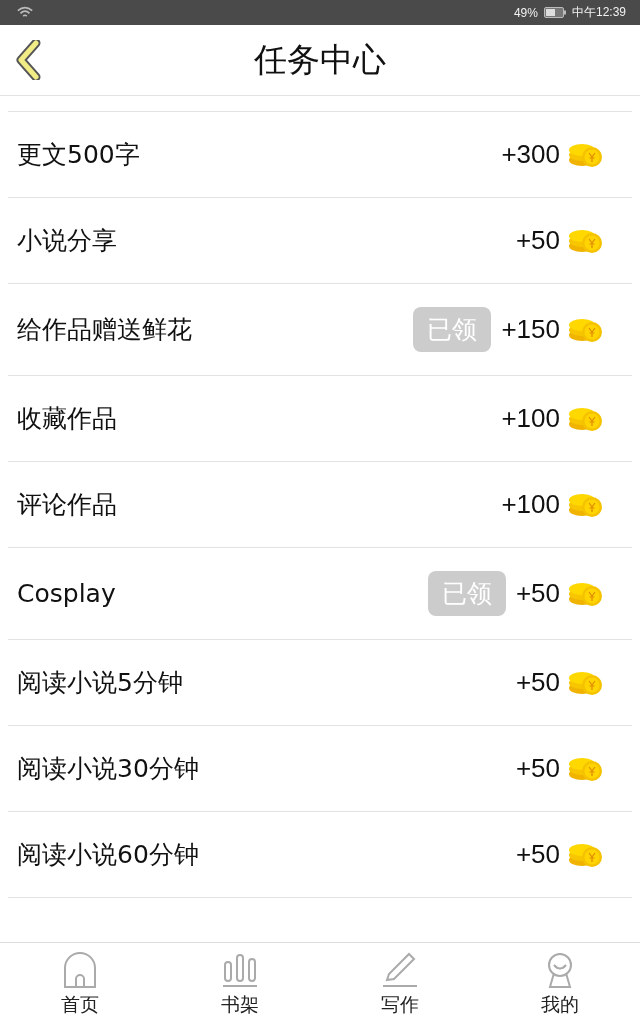 This screenshot has height=1024, width=640. What do you see at coordinates (108, 855) in the screenshot?
I see `task-name: 阅读小说60分钟` at bounding box center [108, 855].